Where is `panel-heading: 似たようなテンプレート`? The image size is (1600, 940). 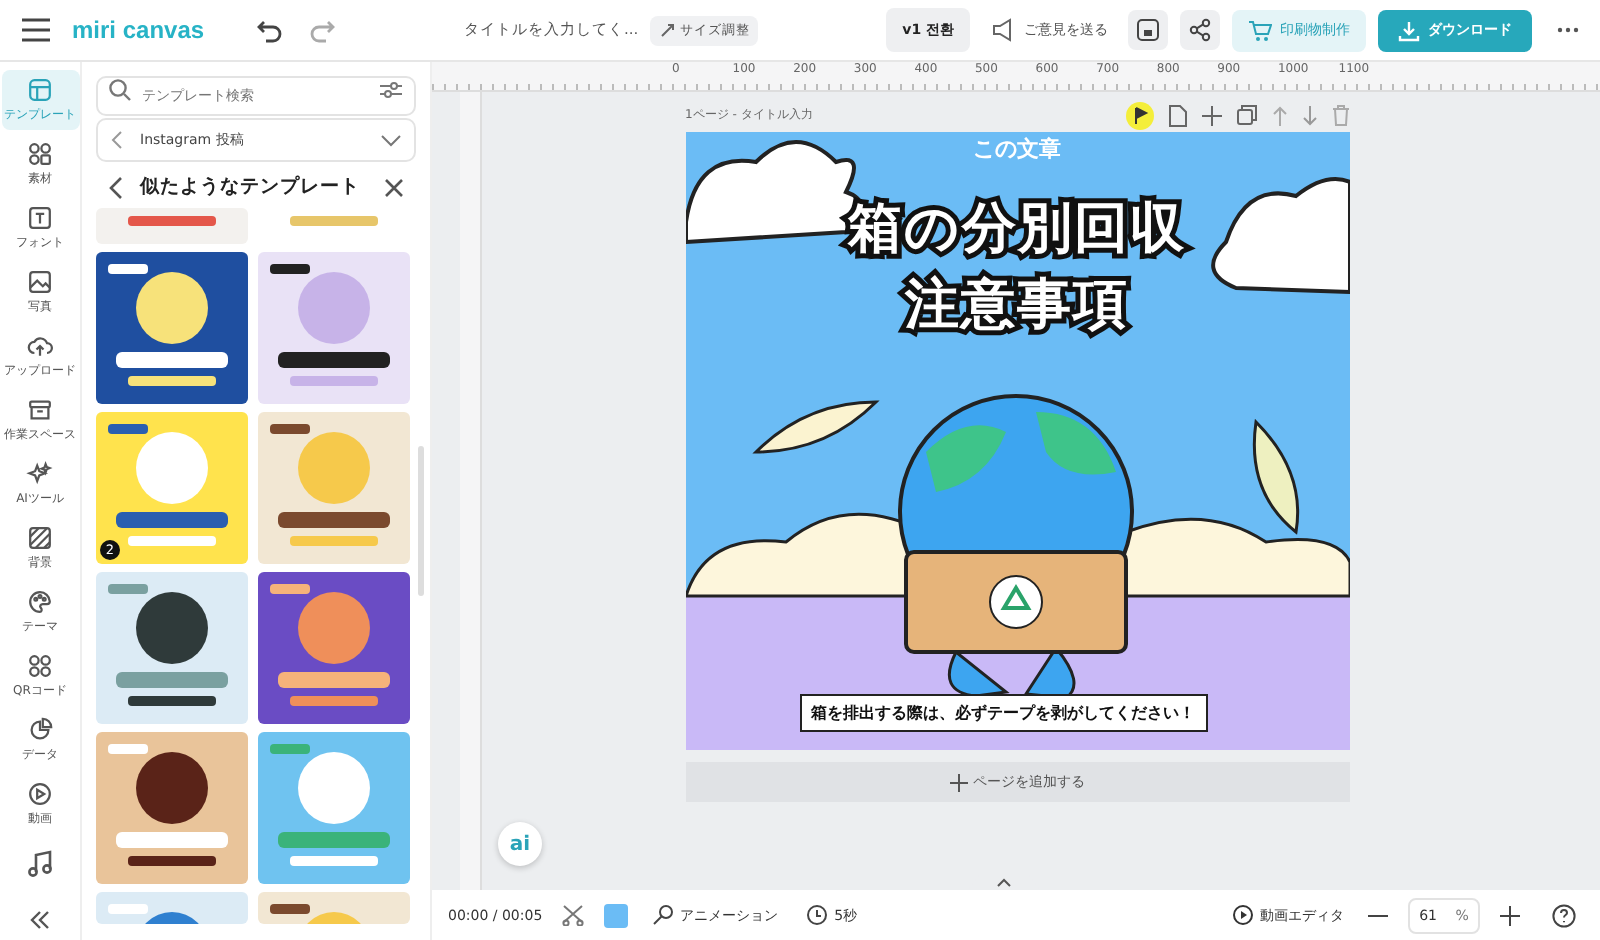 panel-heading: 似たようなテンプレート is located at coordinates (251, 187).